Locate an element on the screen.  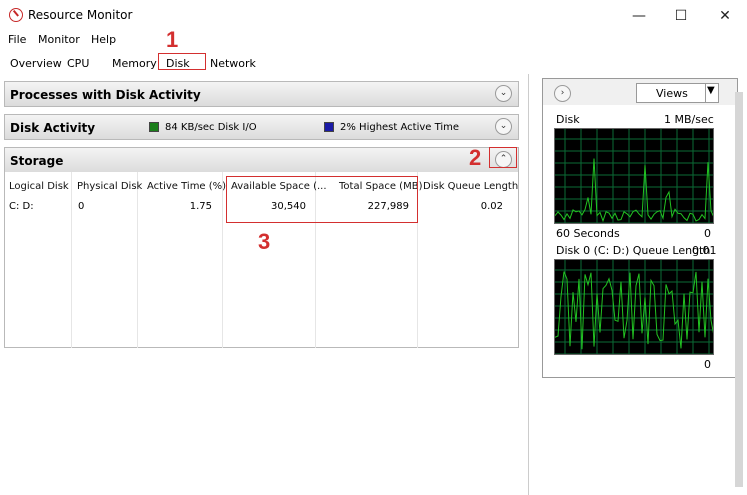
section-header-storage: Storage ⌃ is located at coordinates (261, 160).